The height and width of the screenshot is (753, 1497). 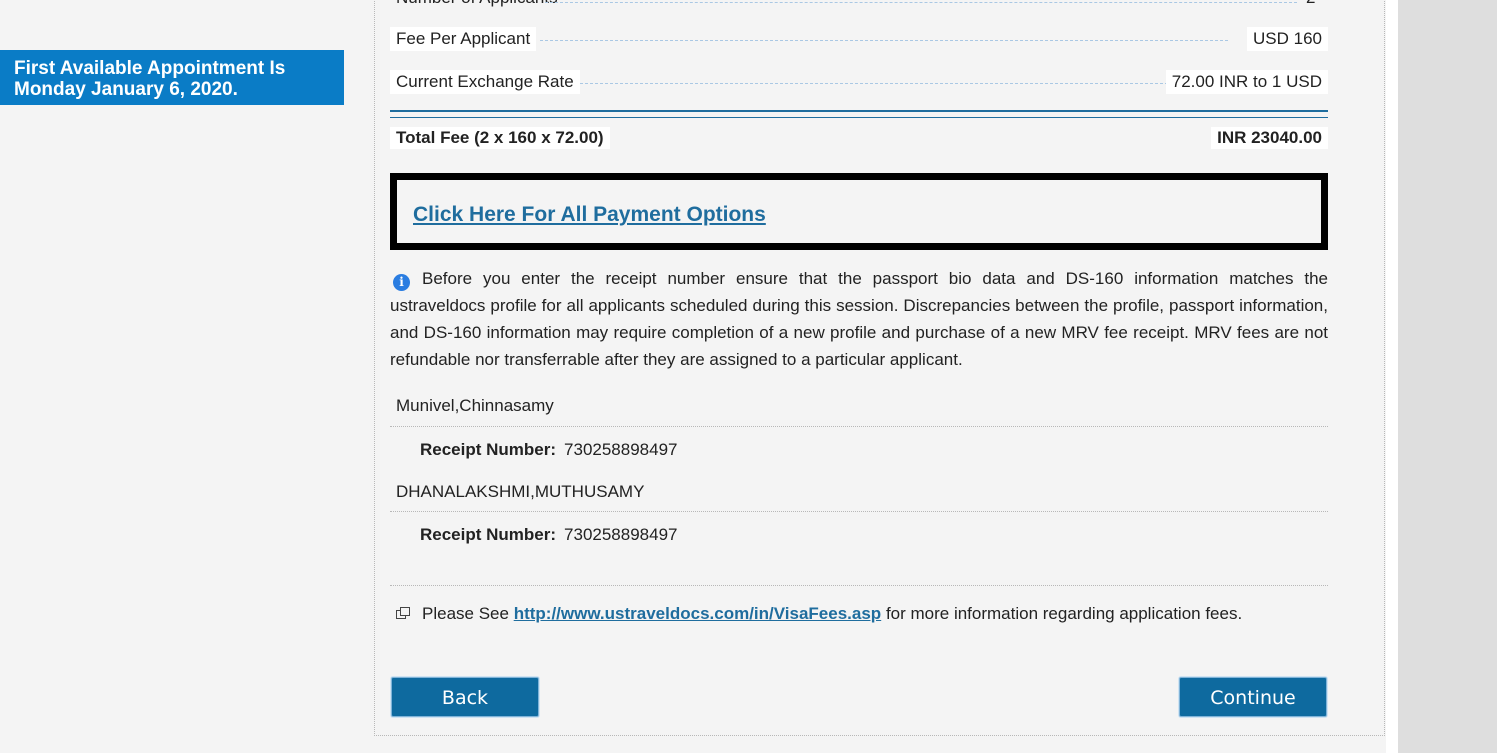 I want to click on banner-line-1: First Available Appointment Is, so click(x=150, y=68).